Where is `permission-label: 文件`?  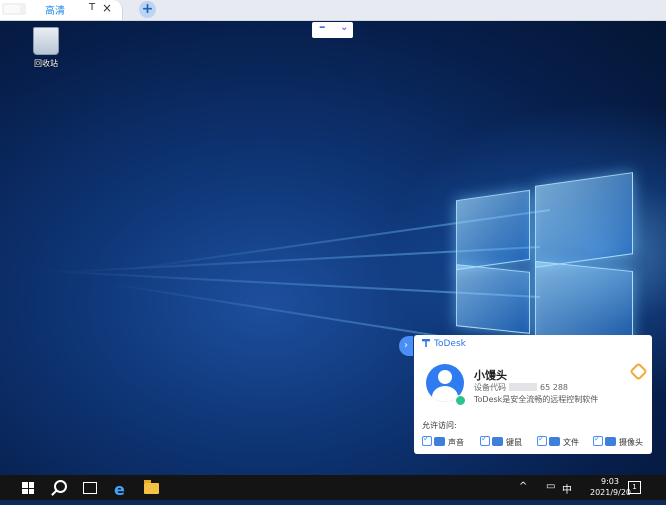
permission-label: 文件 is located at coordinates (571, 442).